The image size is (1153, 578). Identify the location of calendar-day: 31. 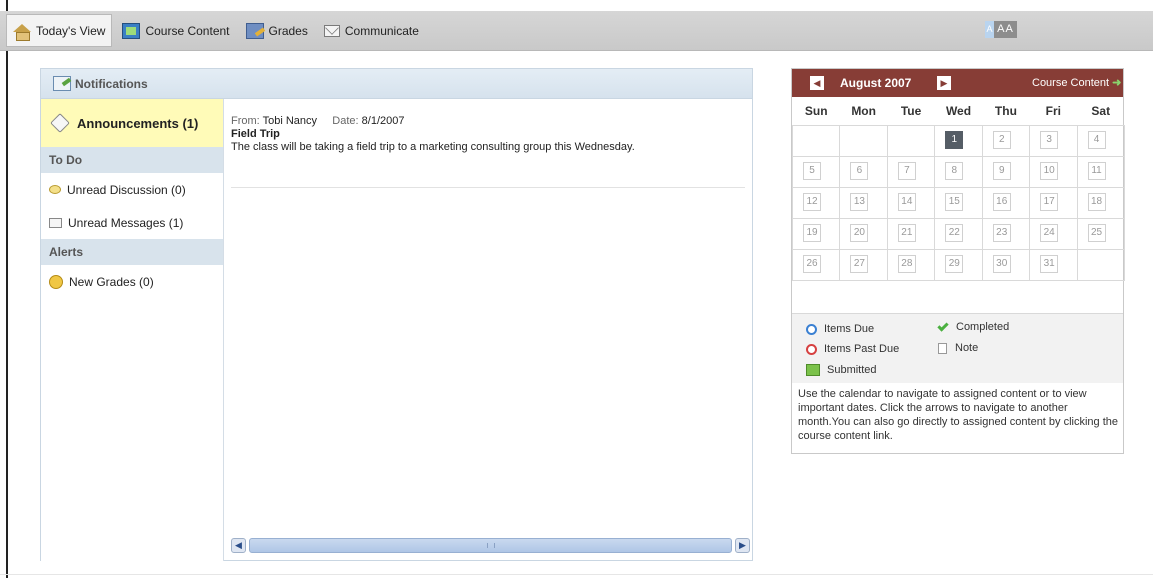
(1049, 263).